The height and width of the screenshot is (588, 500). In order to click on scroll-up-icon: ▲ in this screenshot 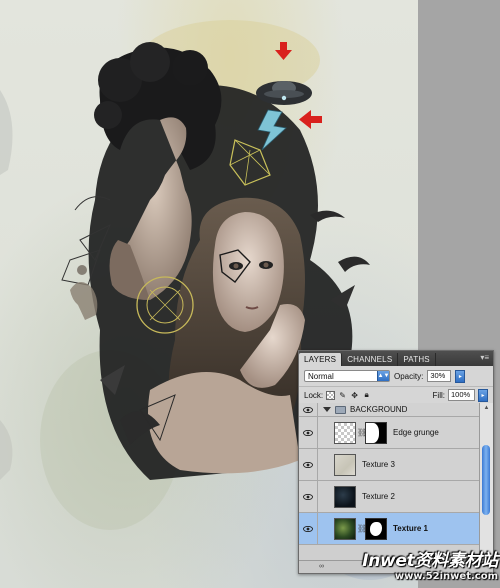, I will do `click(486, 408)`.